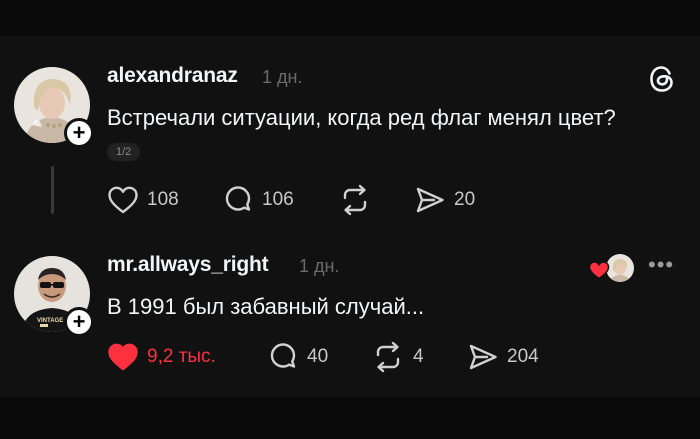 The width and height of the screenshot is (700, 439). What do you see at coordinates (278, 199) in the screenshot?
I see `reply-count: 106` at bounding box center [278, 199].